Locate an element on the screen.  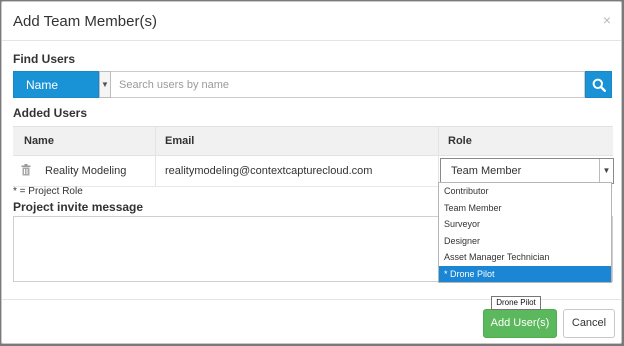
dialog-title: Add Team Member(s) is located at coordinates (85, 21).